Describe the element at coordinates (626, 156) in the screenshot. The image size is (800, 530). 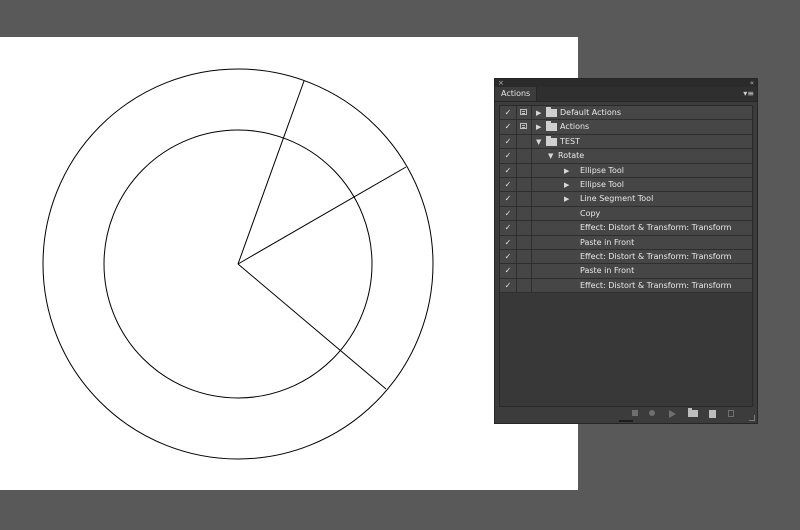
I see `action-row: ✓ ▼ Rotate` at that location.